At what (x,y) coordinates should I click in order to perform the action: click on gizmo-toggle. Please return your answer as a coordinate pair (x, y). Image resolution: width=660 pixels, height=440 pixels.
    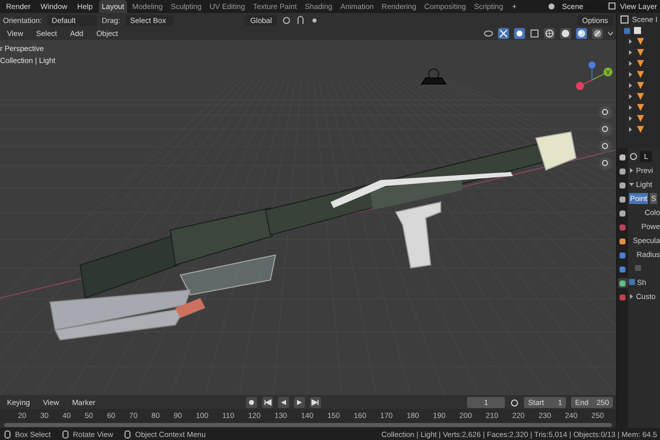
    Looking at the image, I should click on (503, 33).